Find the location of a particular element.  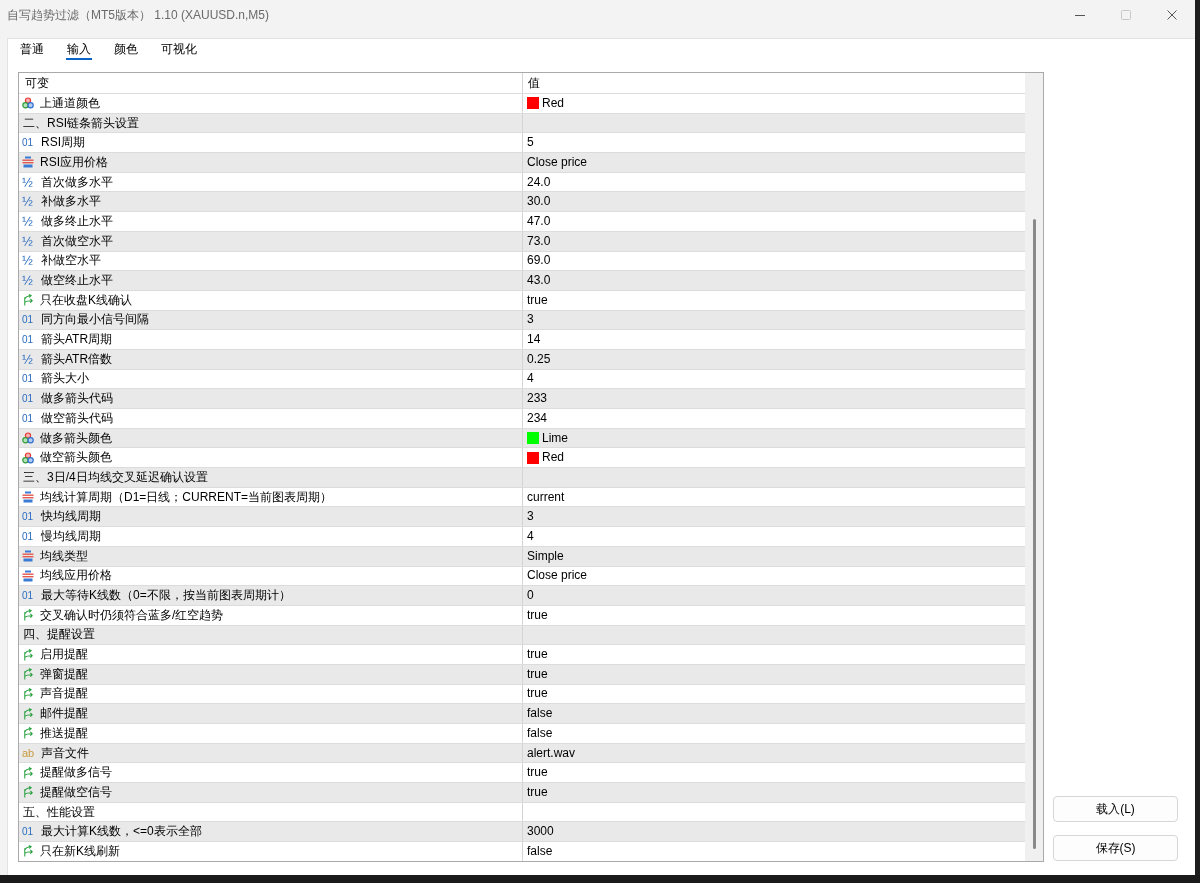

parameter-name: 邮件提醒 is located at coordinates (64, 714).